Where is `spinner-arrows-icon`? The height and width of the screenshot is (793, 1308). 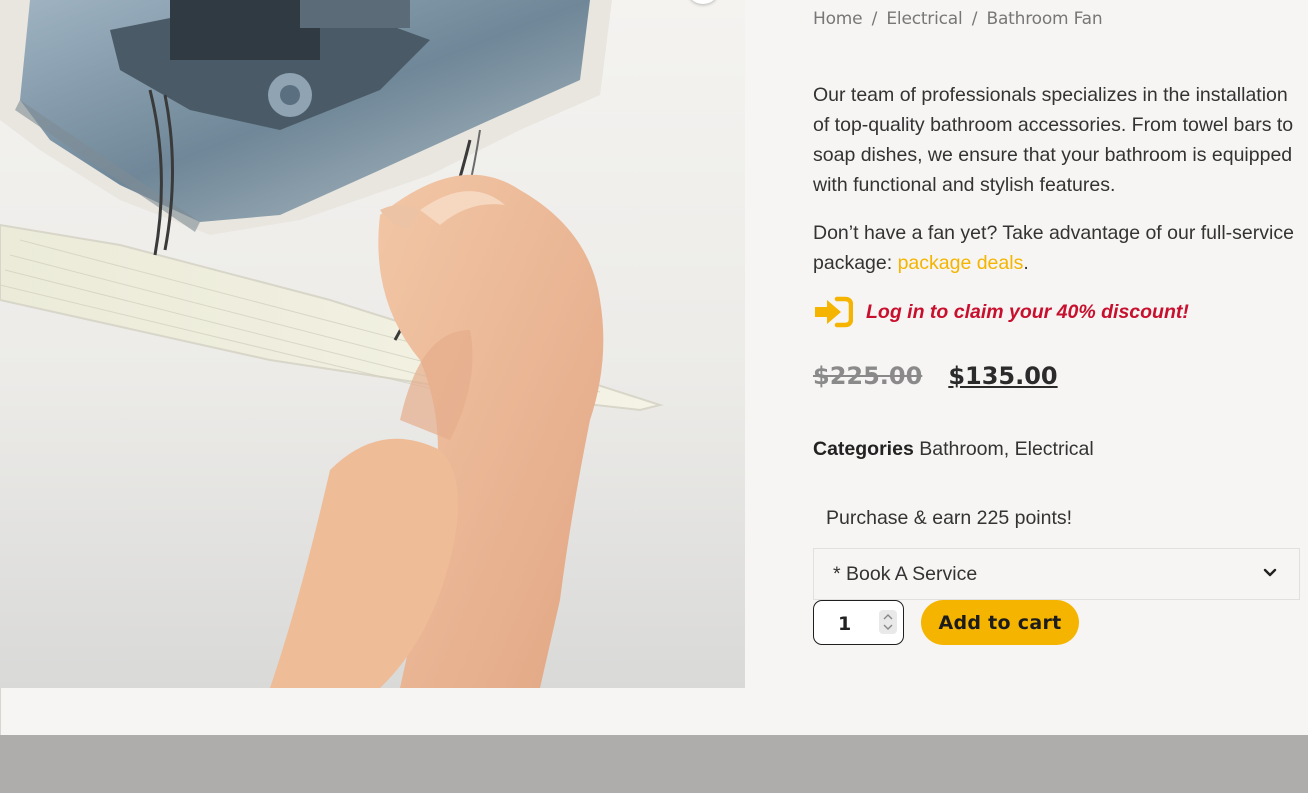
spinner-arrows-icon is located at coordinates (888, 622).